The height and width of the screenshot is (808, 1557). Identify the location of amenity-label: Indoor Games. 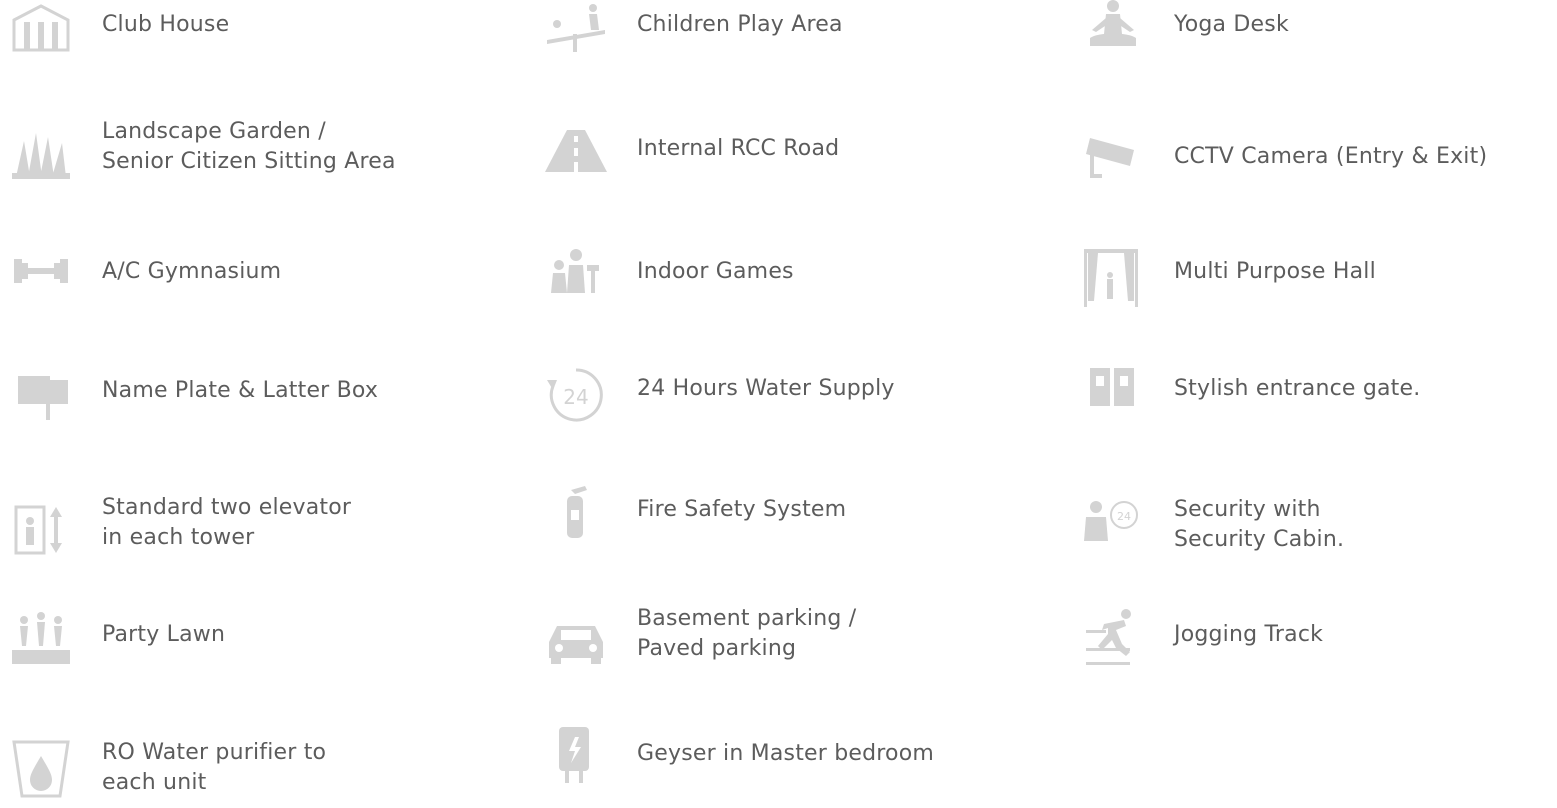
(715, 272).